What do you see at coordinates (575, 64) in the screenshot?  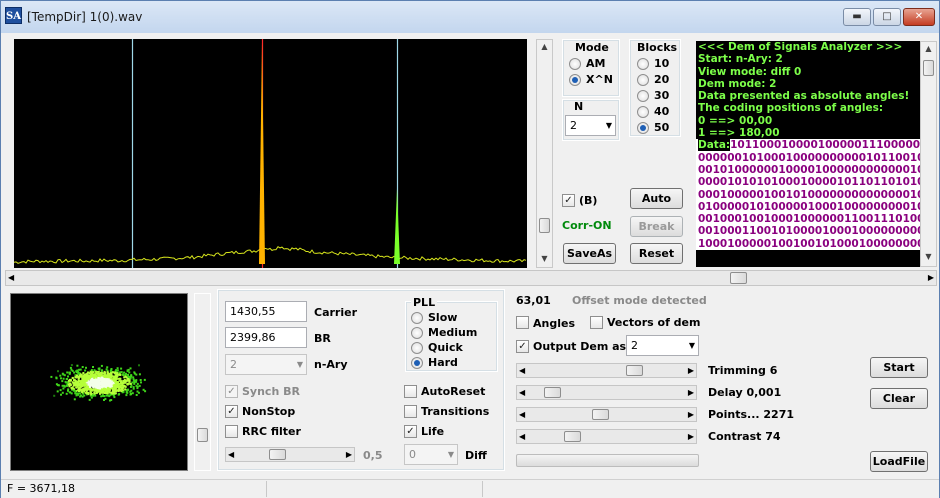 I see `mode-radio-am` at bounding box center [575, 64].